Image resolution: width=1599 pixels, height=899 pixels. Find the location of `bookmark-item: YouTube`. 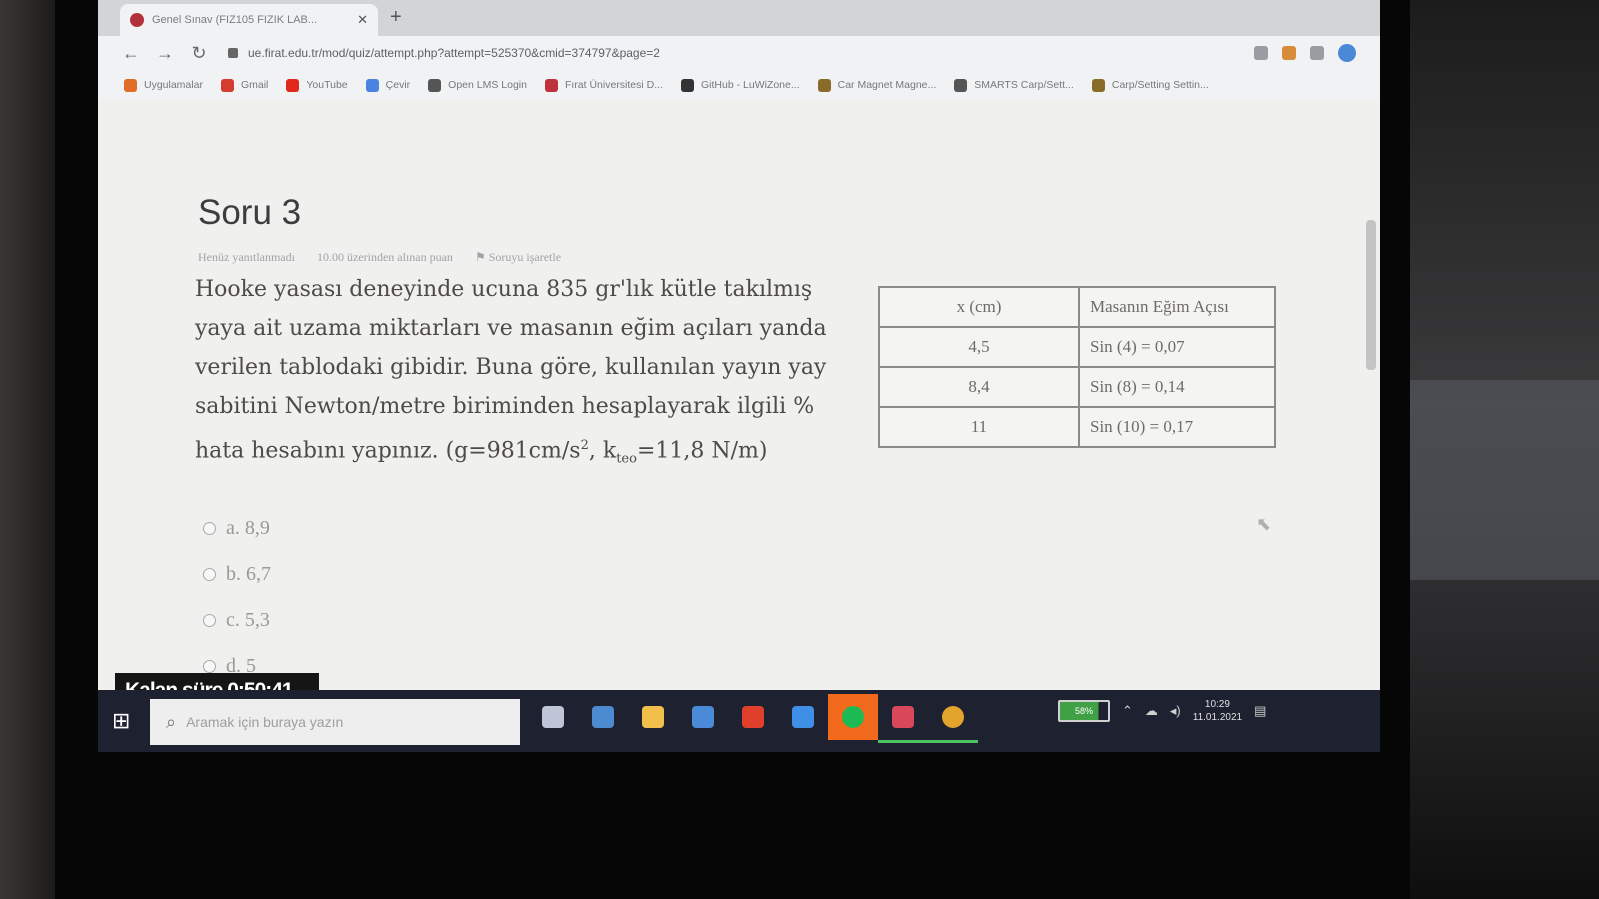

bookmark-item: YouTube is located at coordinates (317, 85).